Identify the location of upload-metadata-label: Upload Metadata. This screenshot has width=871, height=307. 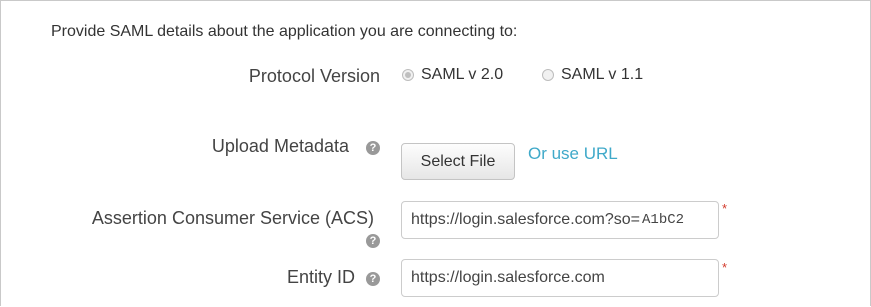
(280, 146).